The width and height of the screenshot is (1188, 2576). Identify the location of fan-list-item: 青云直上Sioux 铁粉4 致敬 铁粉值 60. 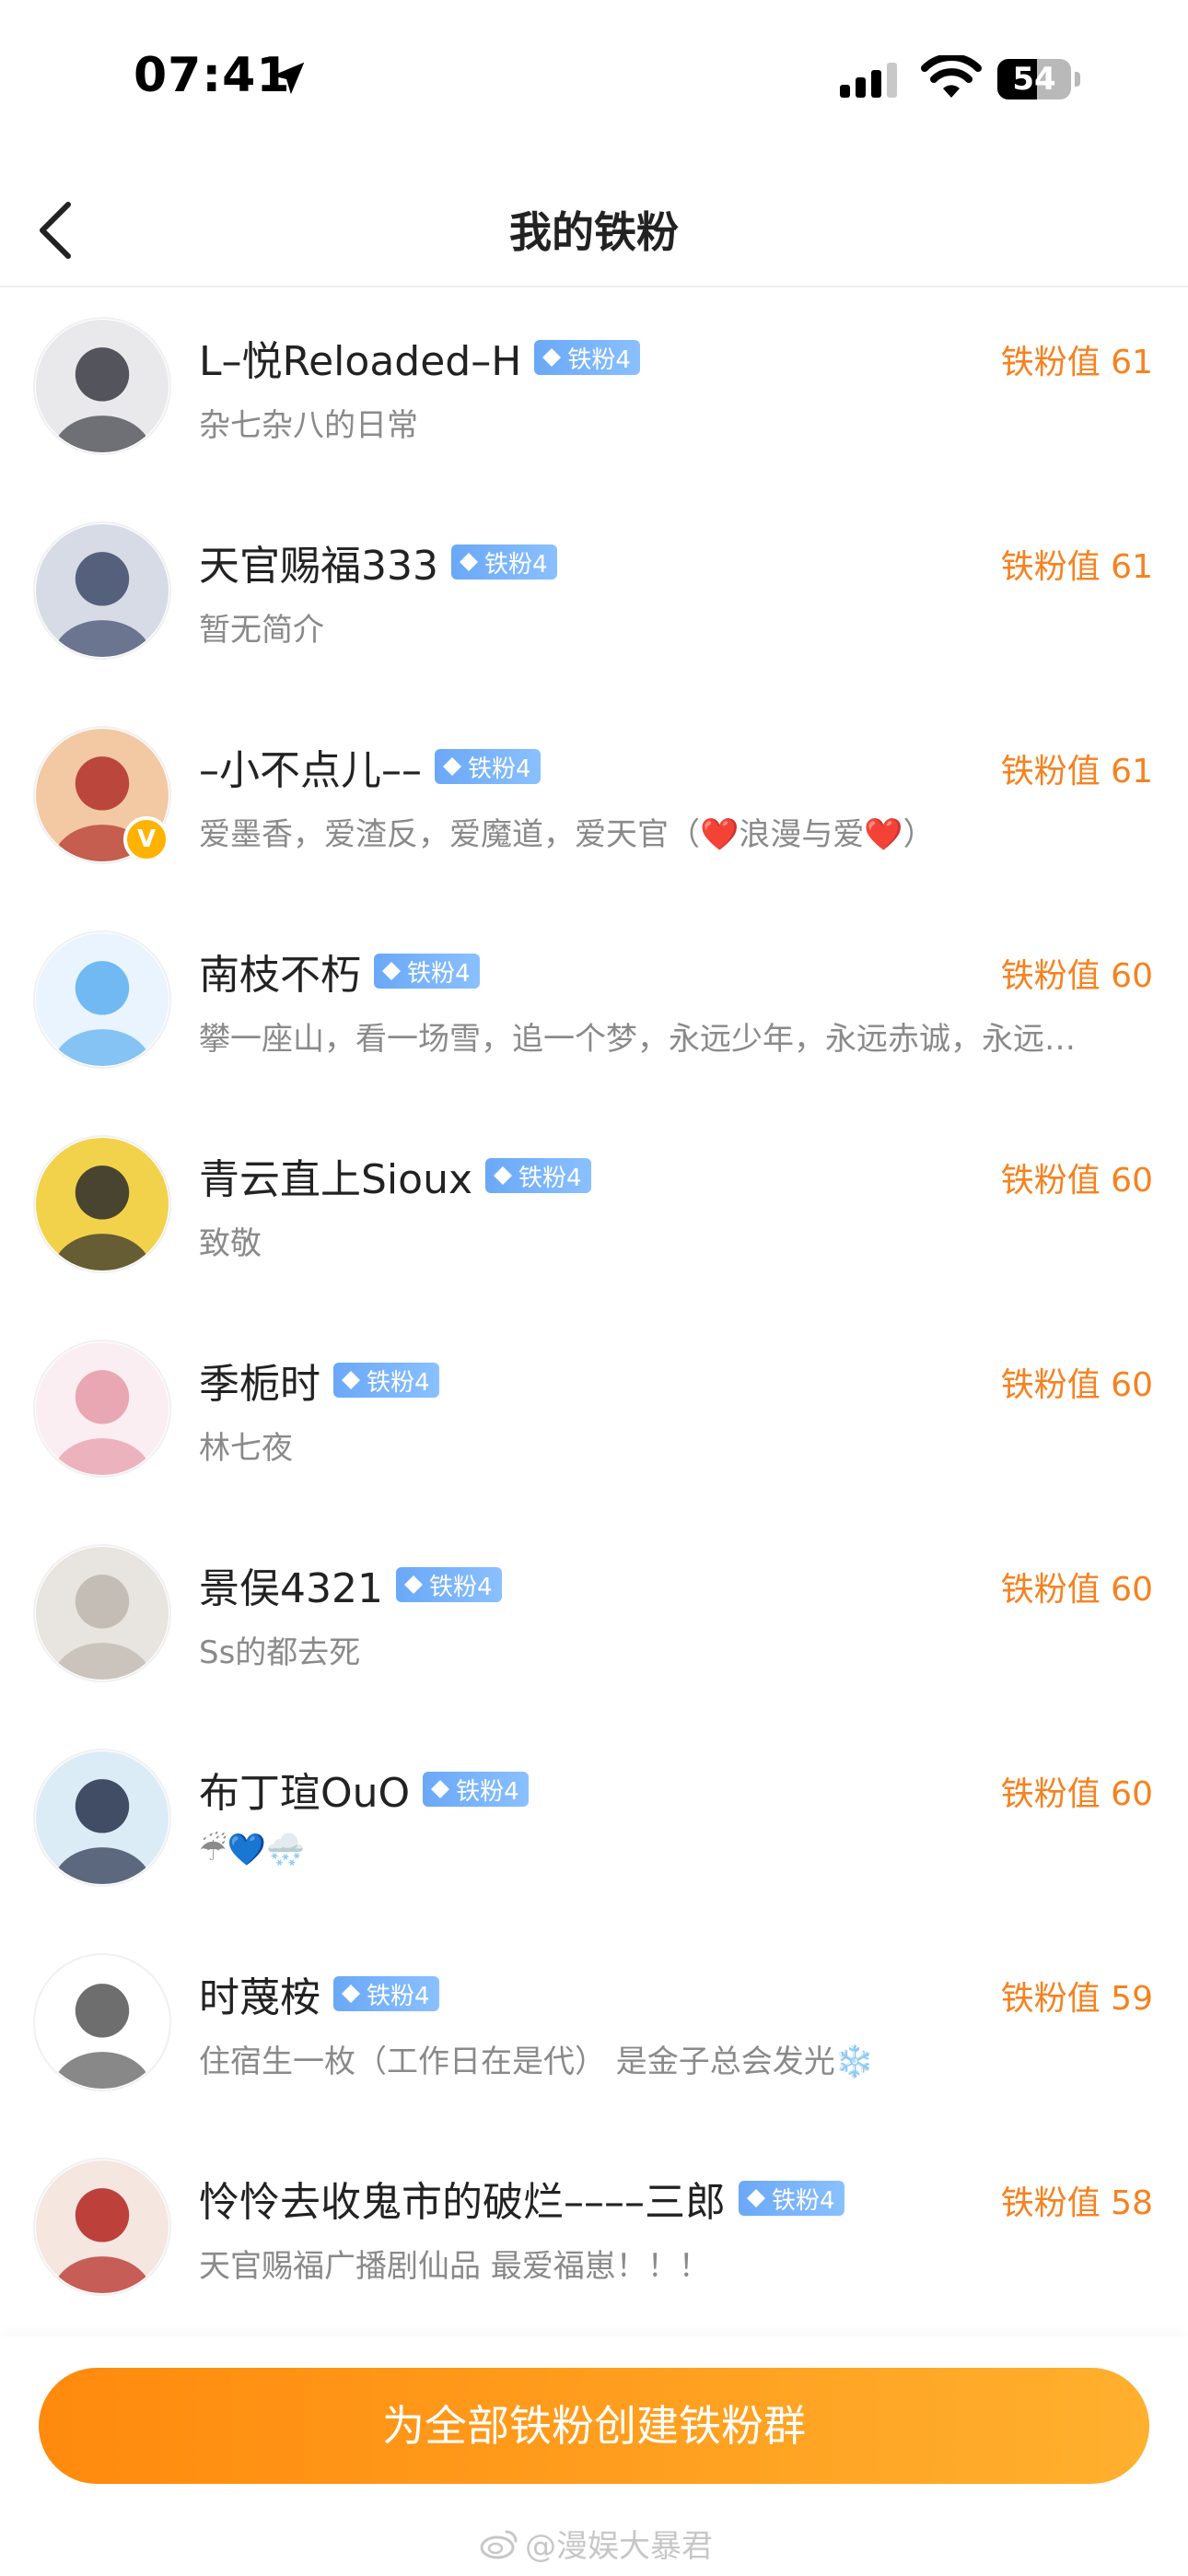
(594, 1208).